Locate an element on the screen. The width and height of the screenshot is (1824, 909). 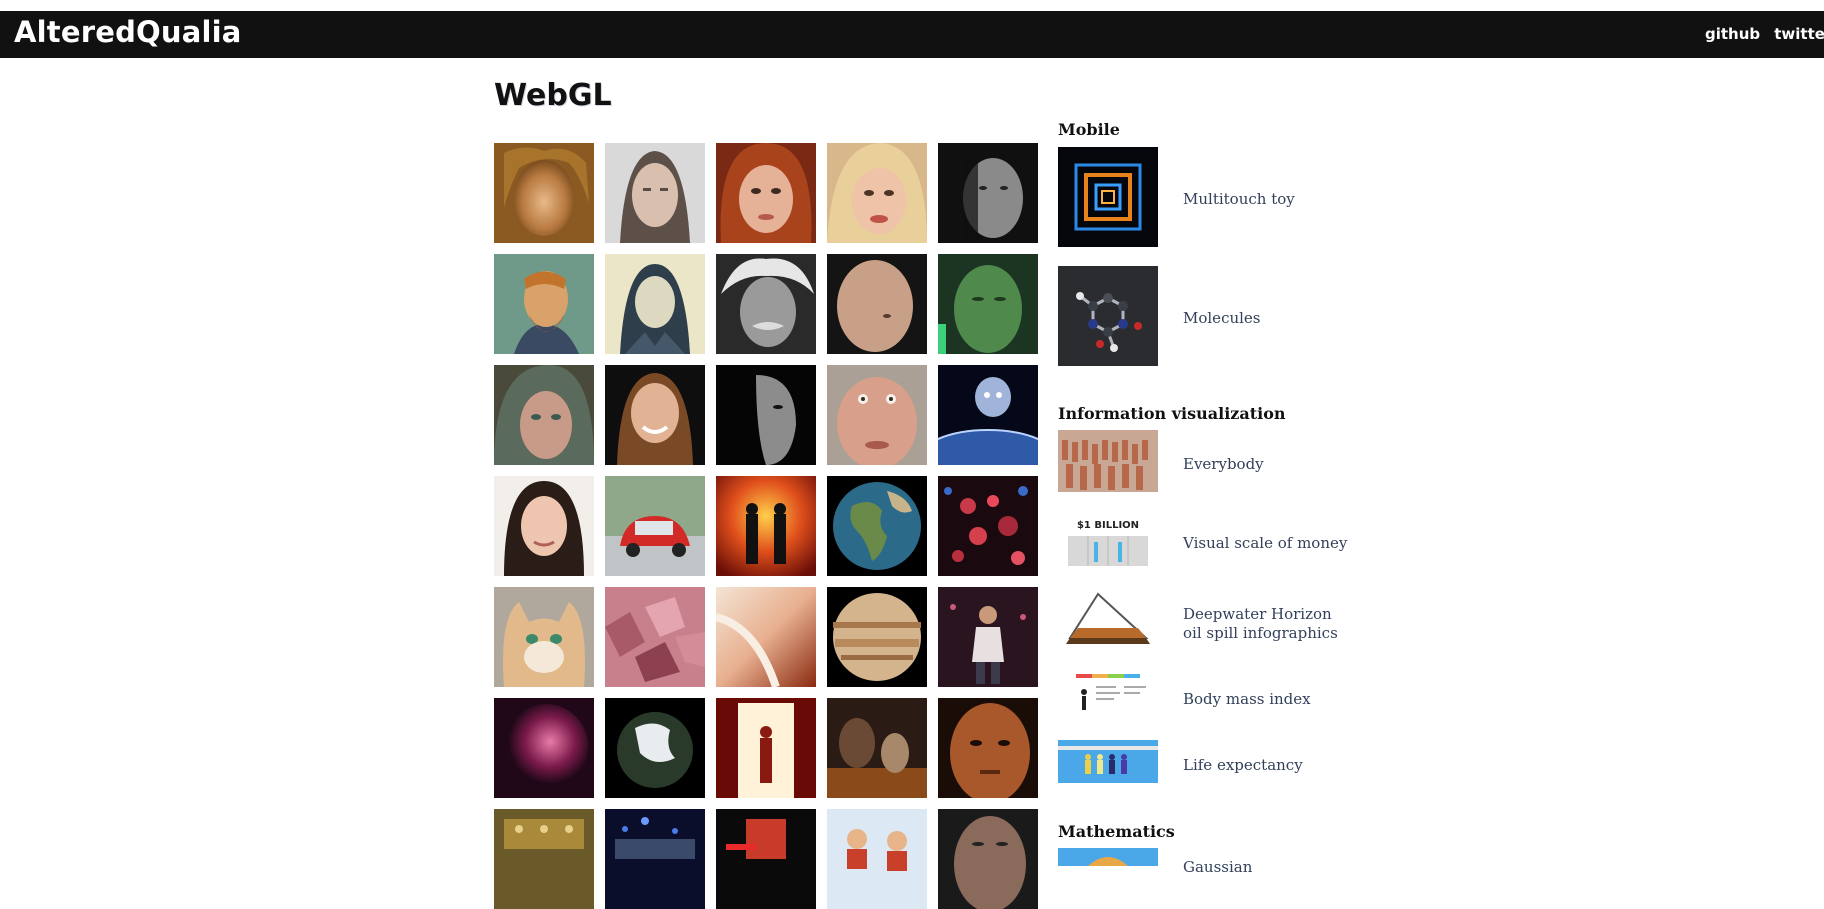
gallery-thumb-smiling-woman is located at coordinates (655, 415).